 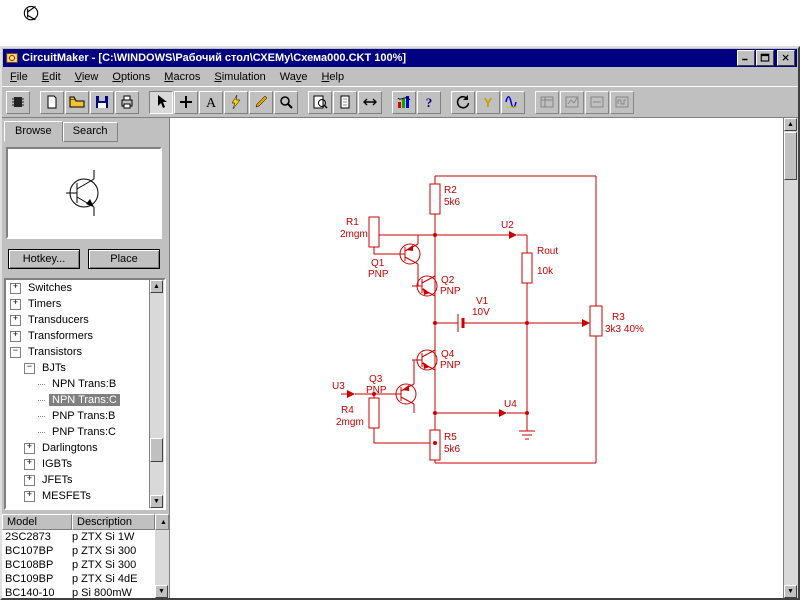 I want to click on app-icon, so click(x=12, y=58).